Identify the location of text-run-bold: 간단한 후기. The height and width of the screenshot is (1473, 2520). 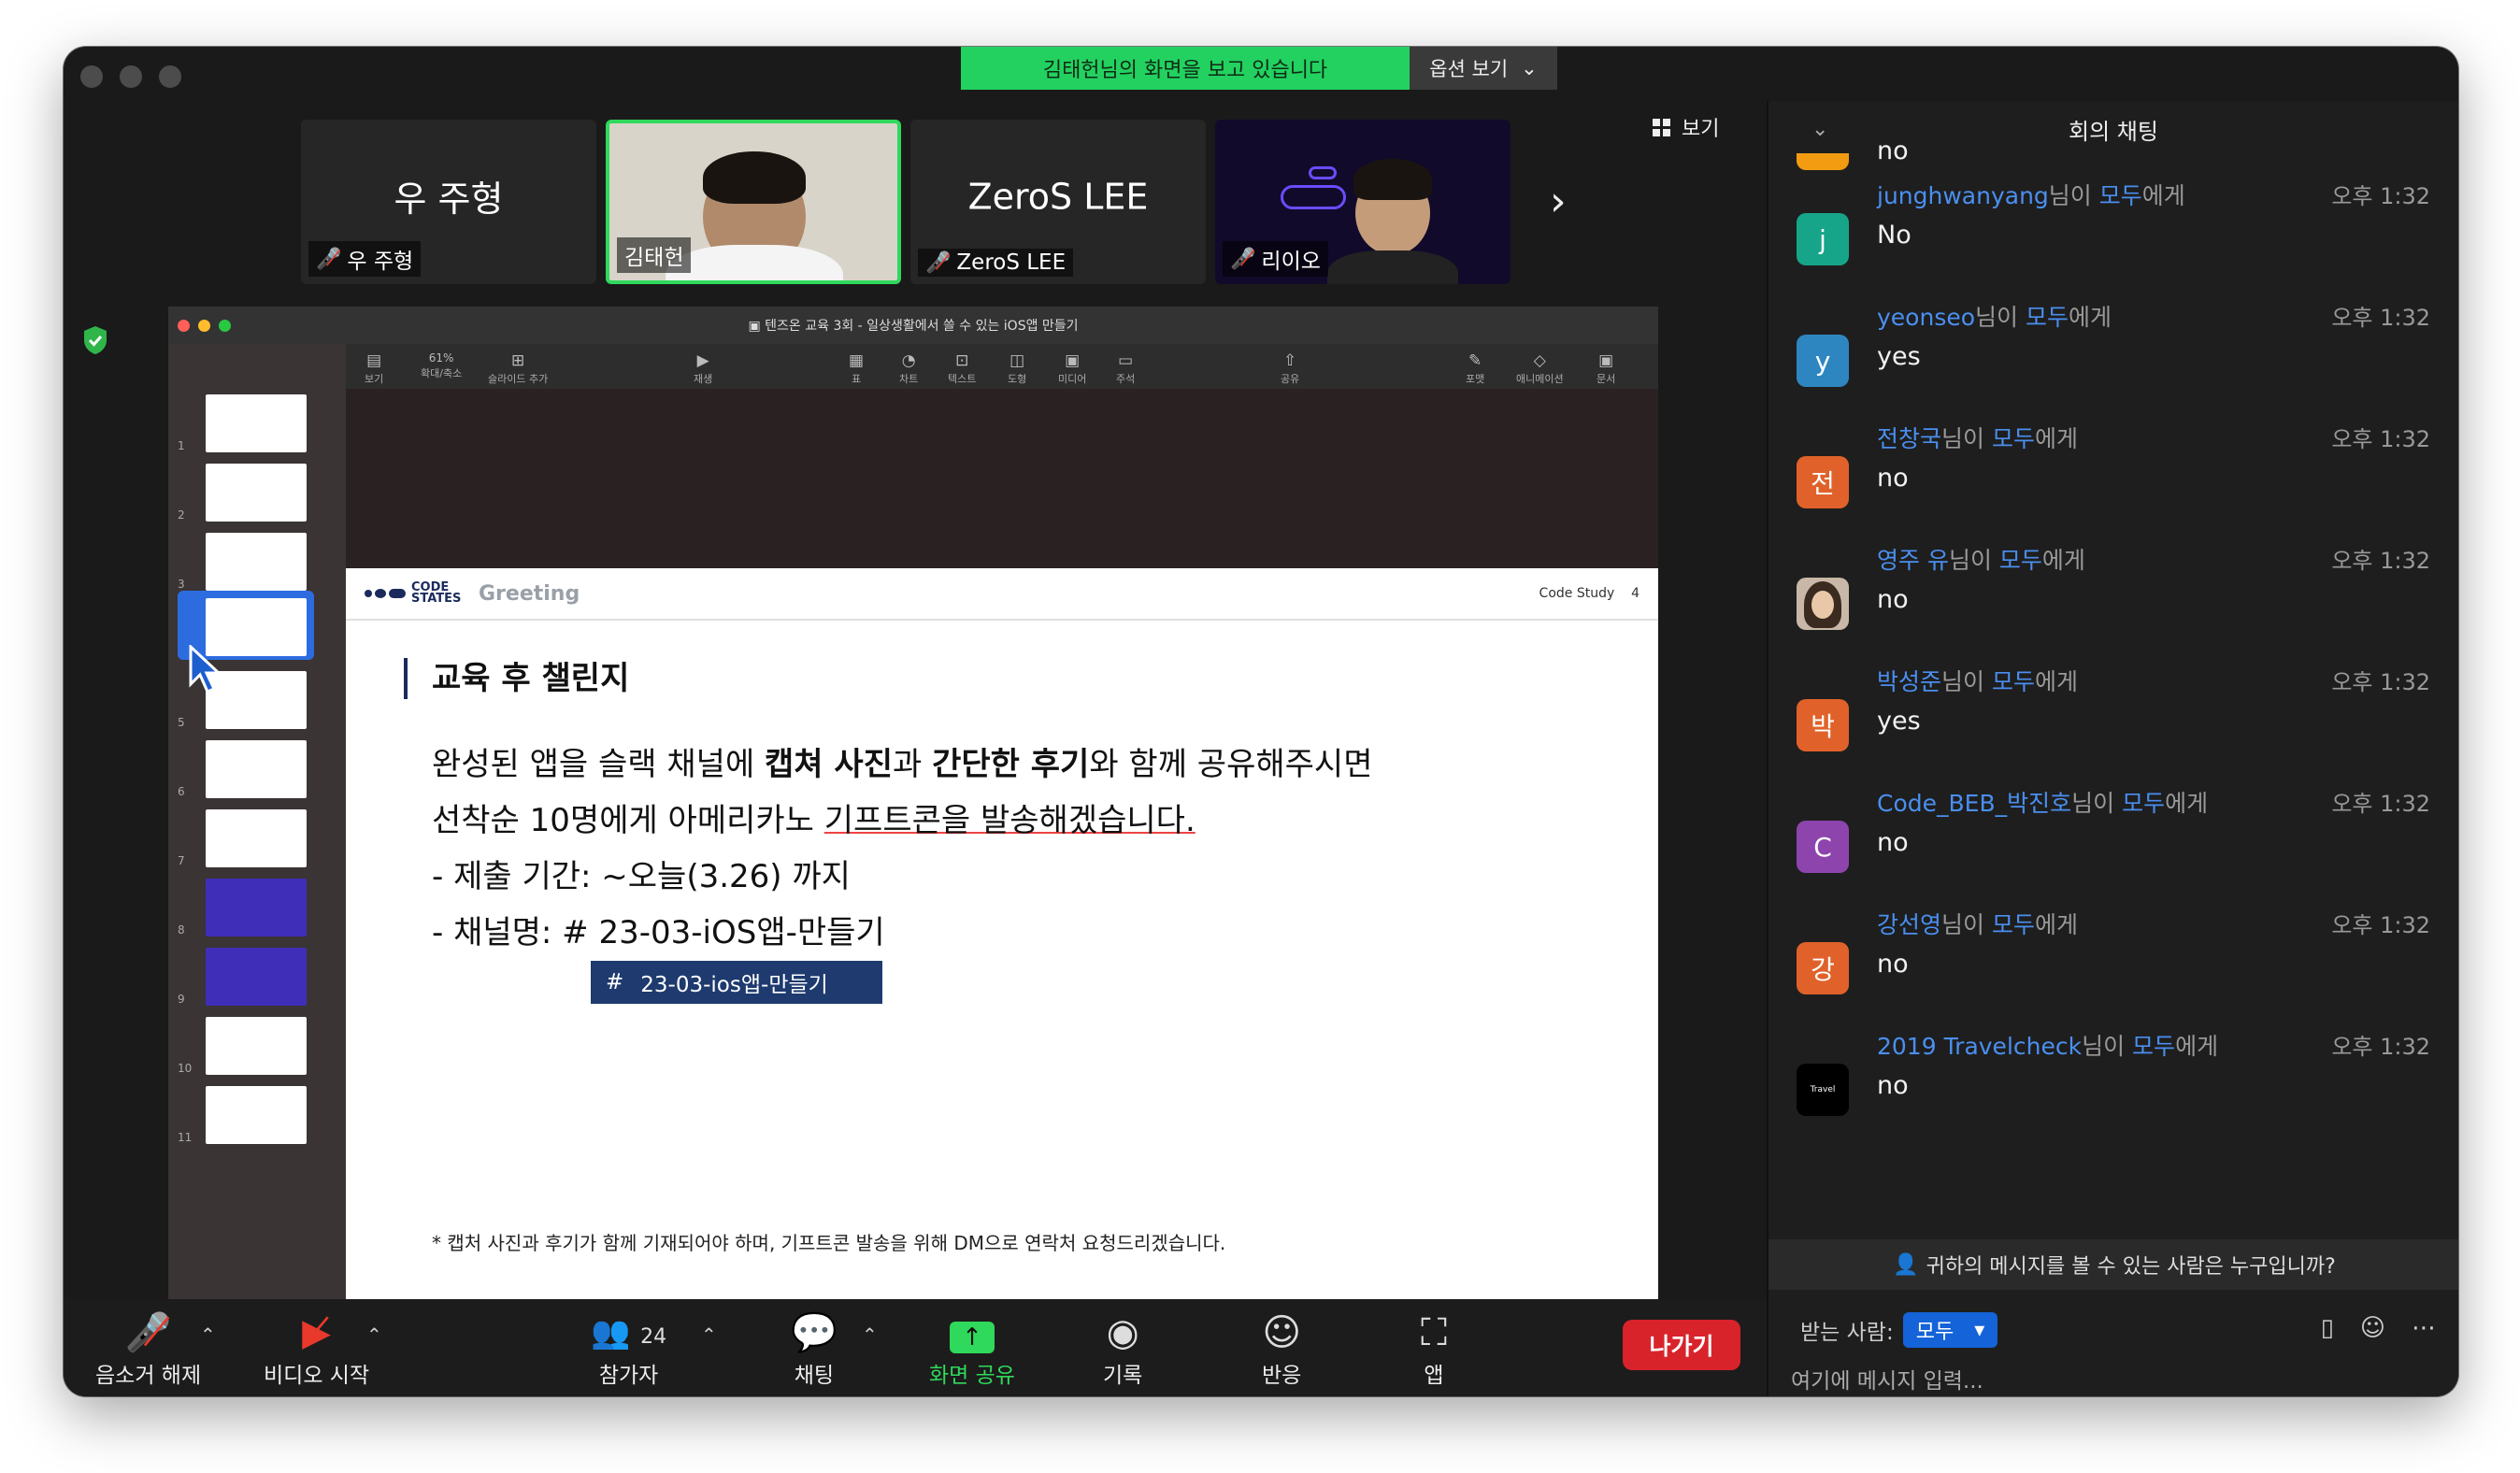
(1011, 764).